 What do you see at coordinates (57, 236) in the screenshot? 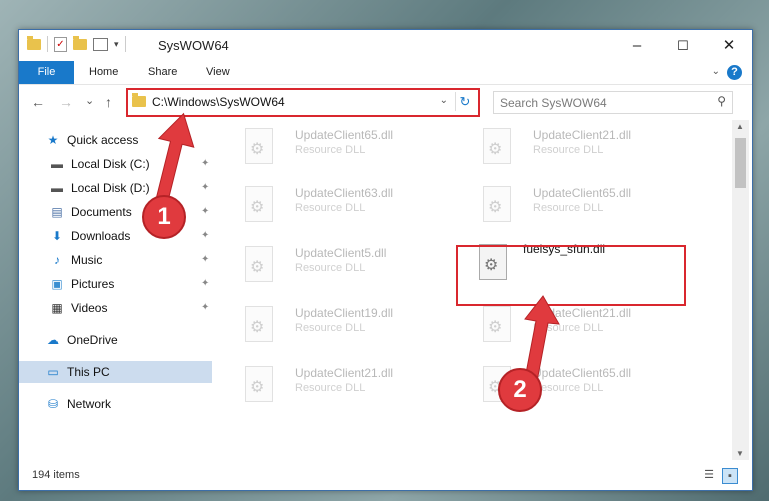
I see `downloads-icon: ⬇` at bounding box center [57, 236].